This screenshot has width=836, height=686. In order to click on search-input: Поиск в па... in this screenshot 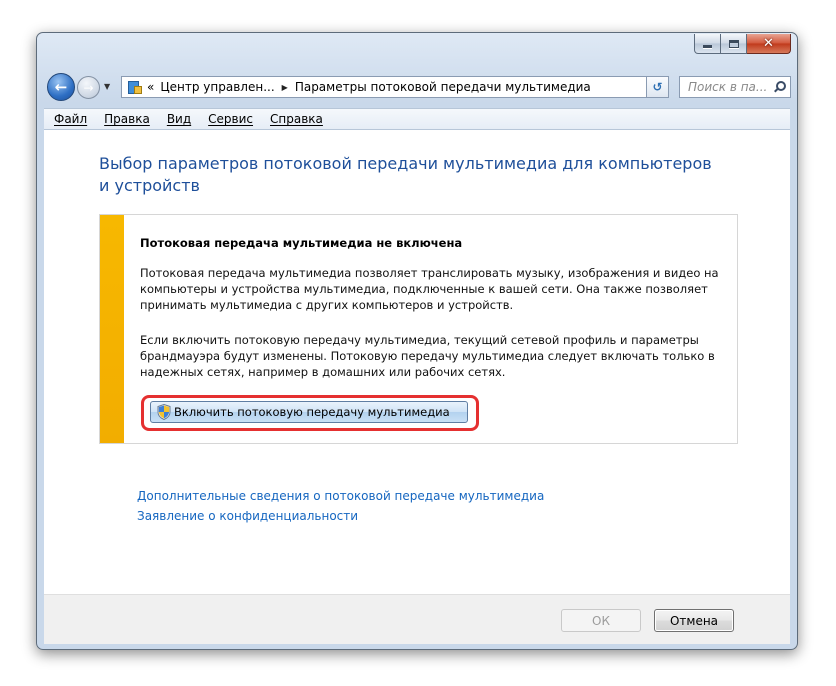, I will do `click(735, 87)`.